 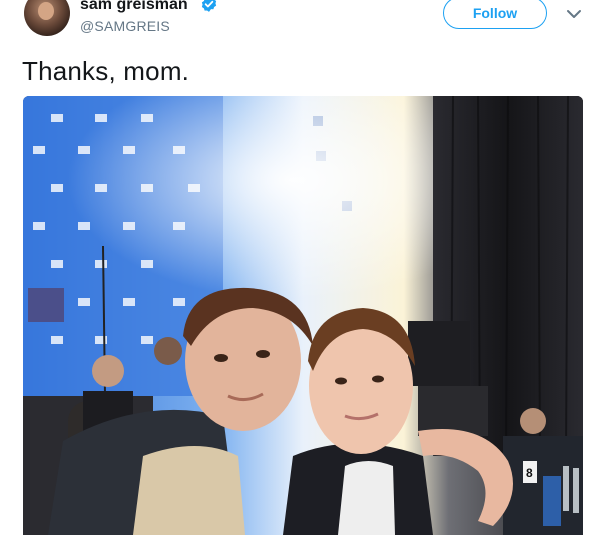 I want to click on avatar, so click(x=47, y=18).